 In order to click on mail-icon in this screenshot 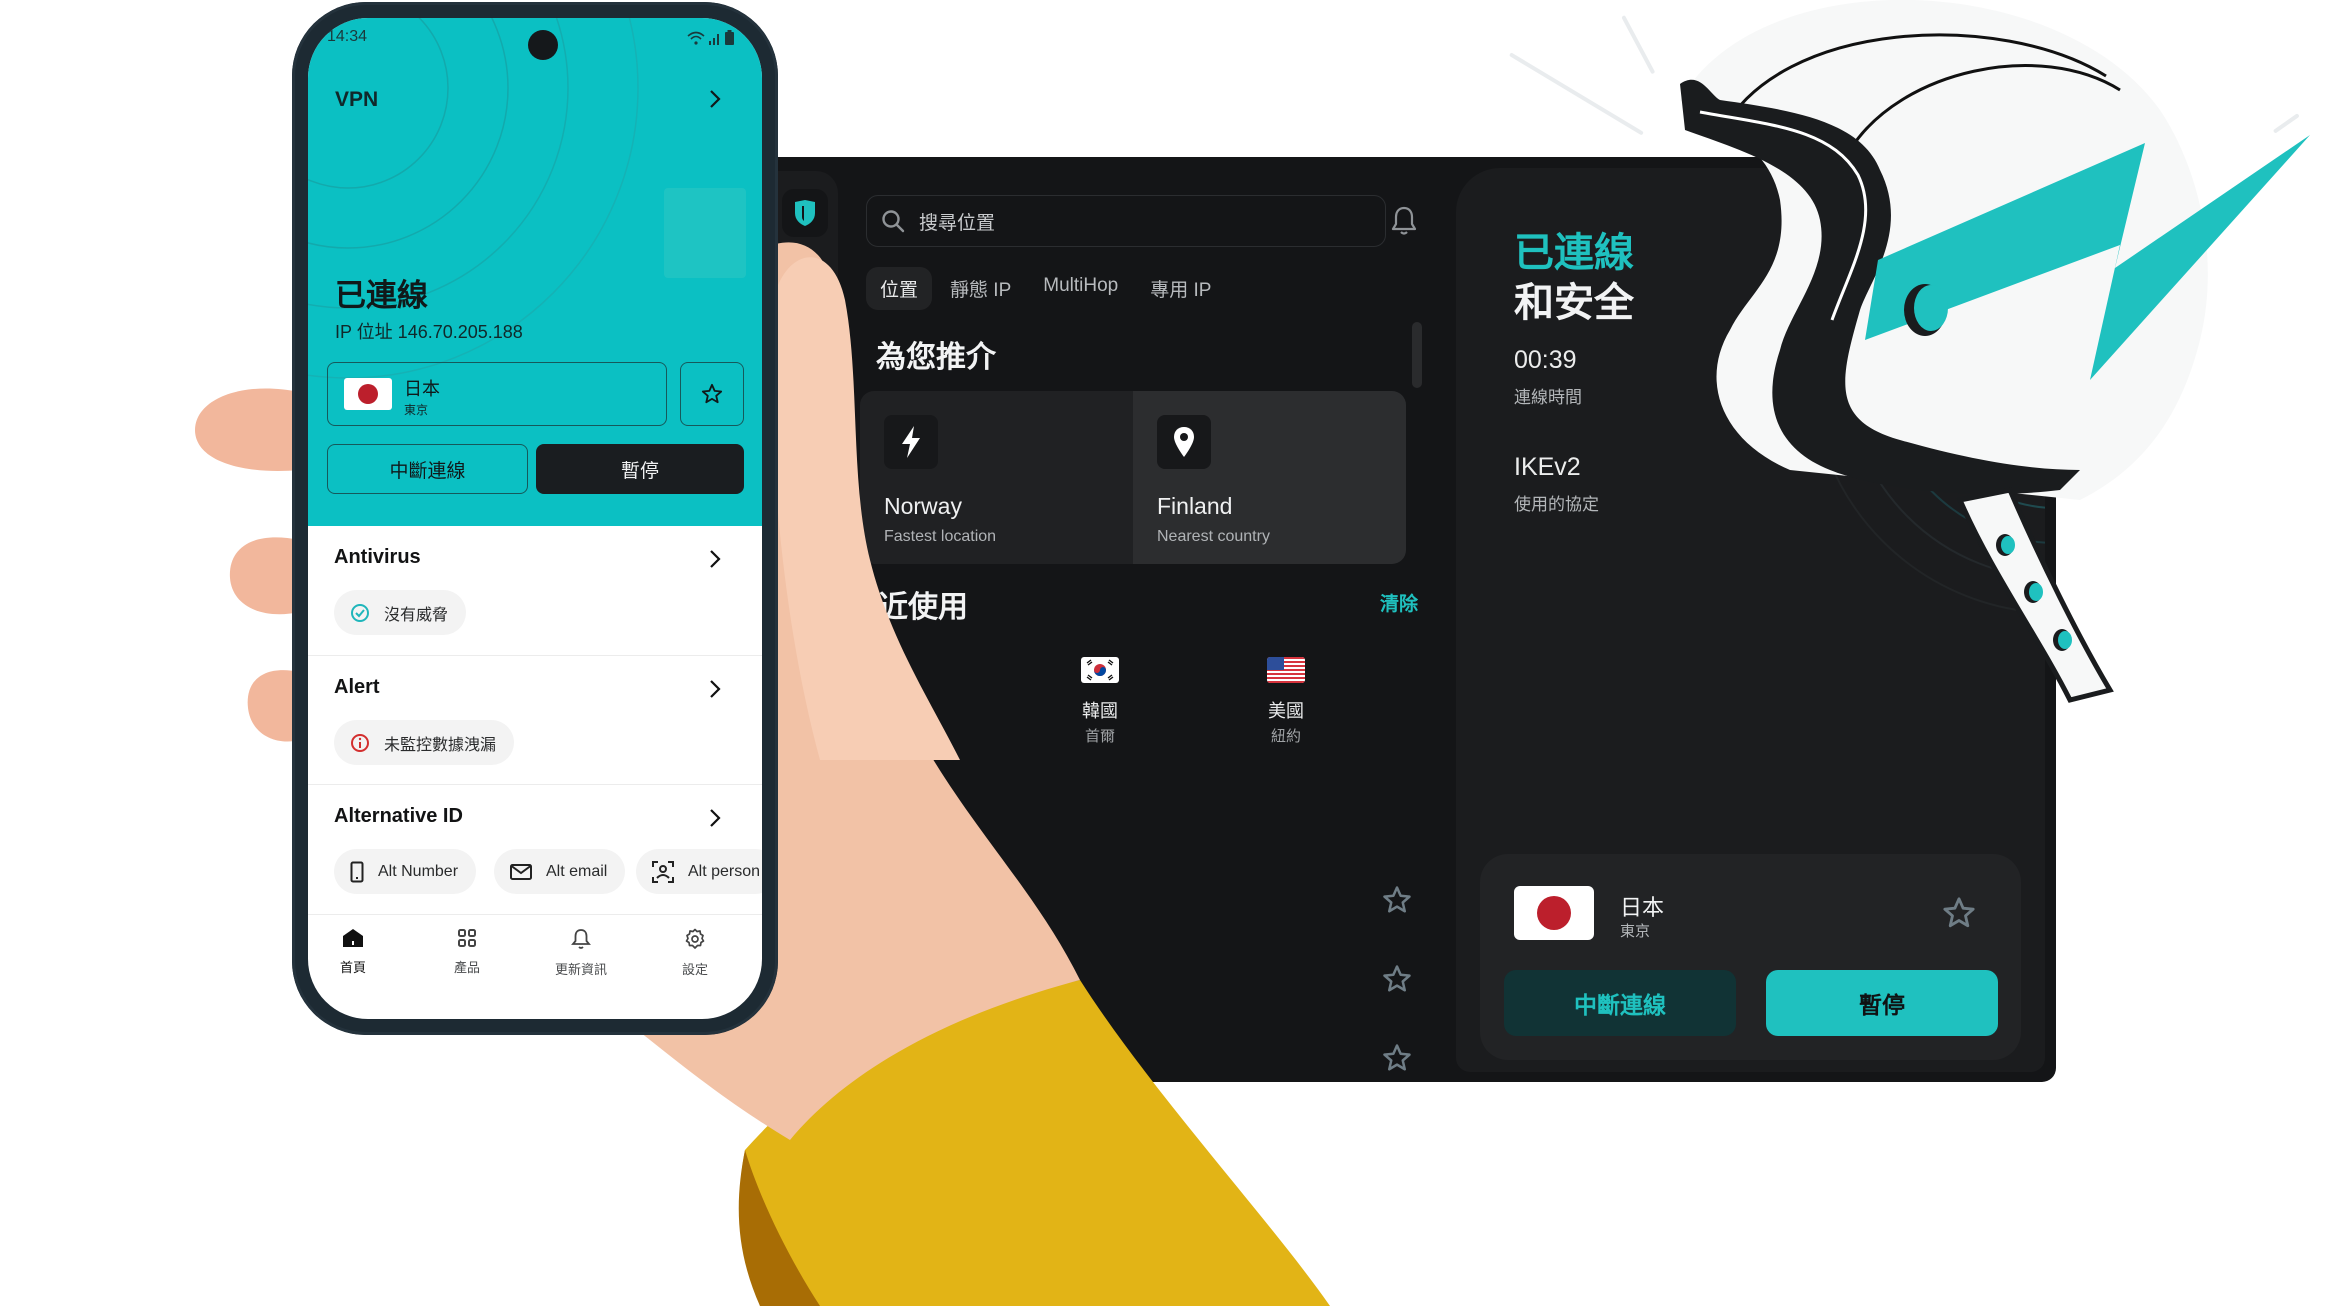, I will do `click(521, 871)`.